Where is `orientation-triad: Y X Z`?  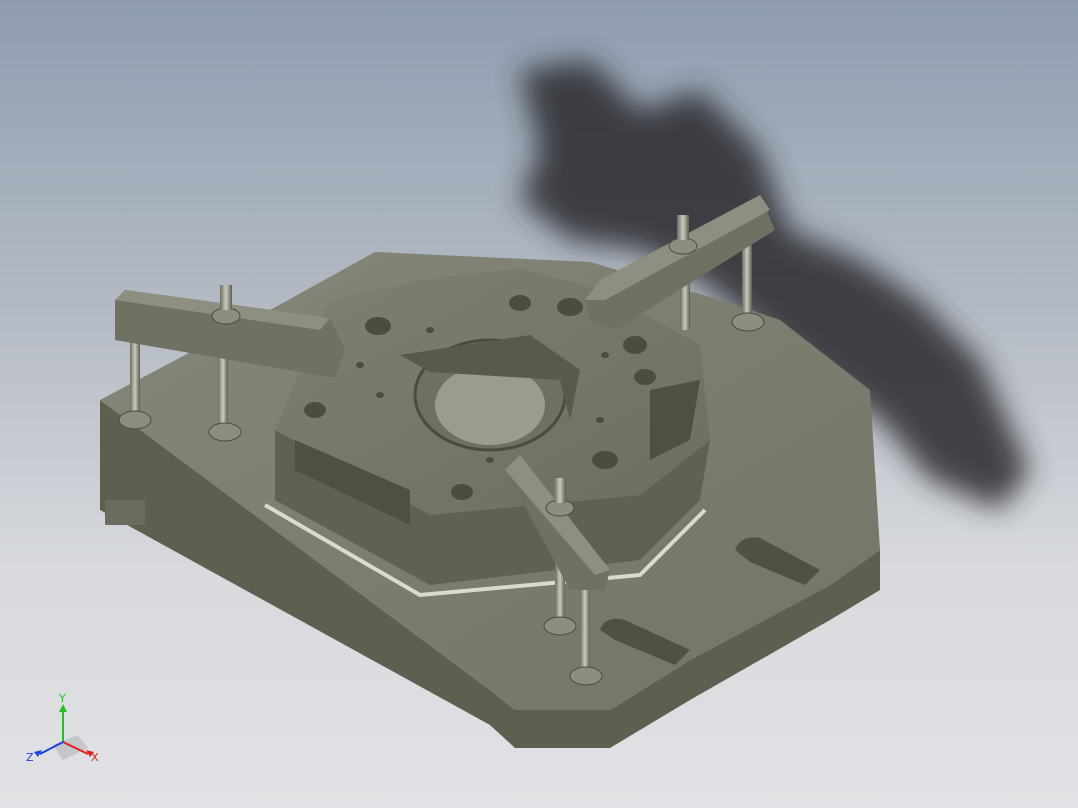
orientation-triad: Y X Z is located at coordinates (68, 735).